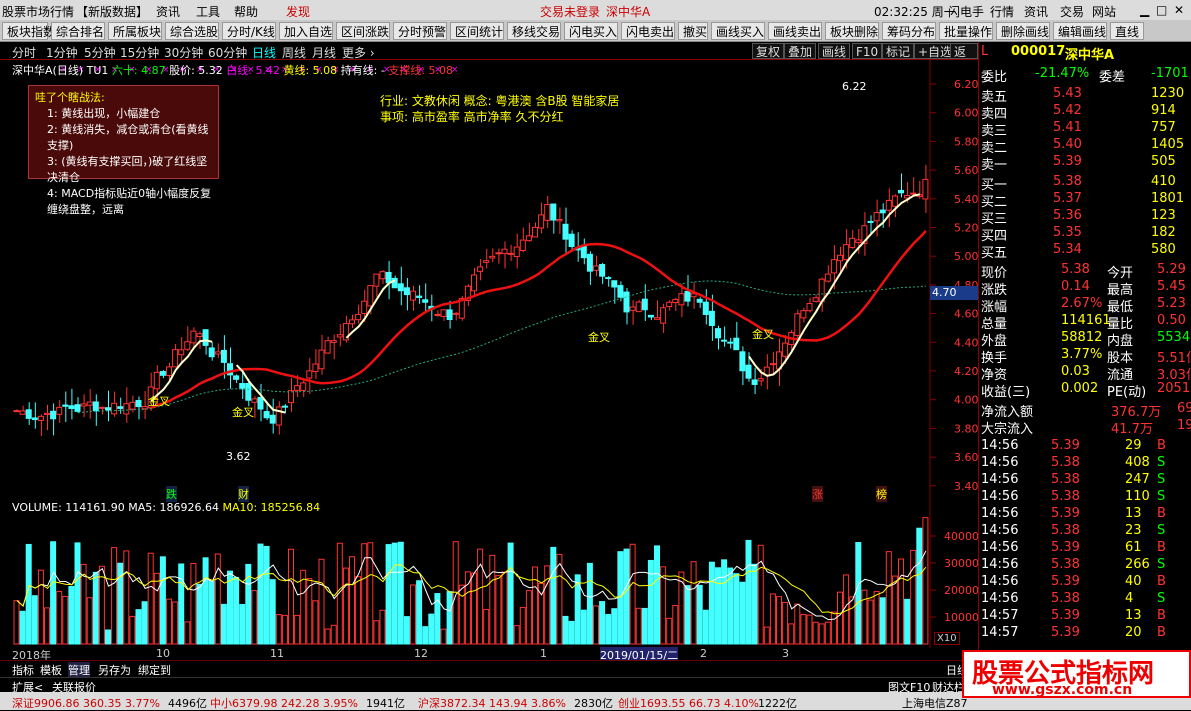 The image size is (1191, 711). What do you see at coordinates (966, 11) in the screenshot?
I see `btn-flash: 闪电手` at bounding box center [966, 11].